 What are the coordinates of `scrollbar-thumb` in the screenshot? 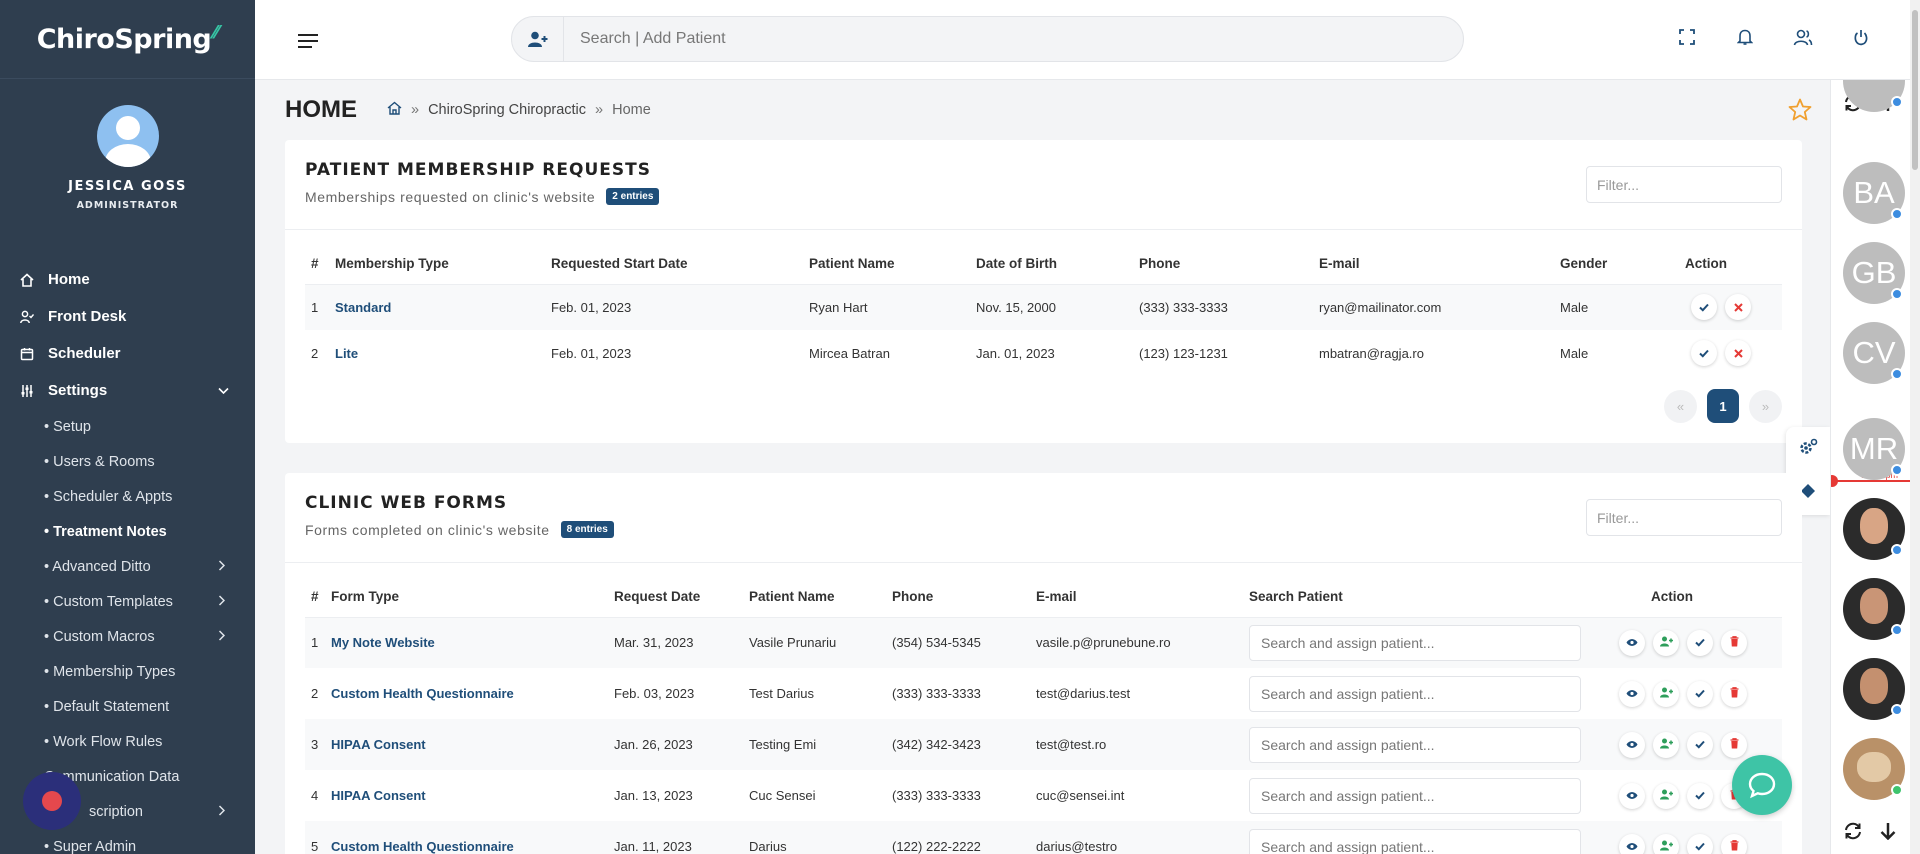 It's located at (1915, 90).